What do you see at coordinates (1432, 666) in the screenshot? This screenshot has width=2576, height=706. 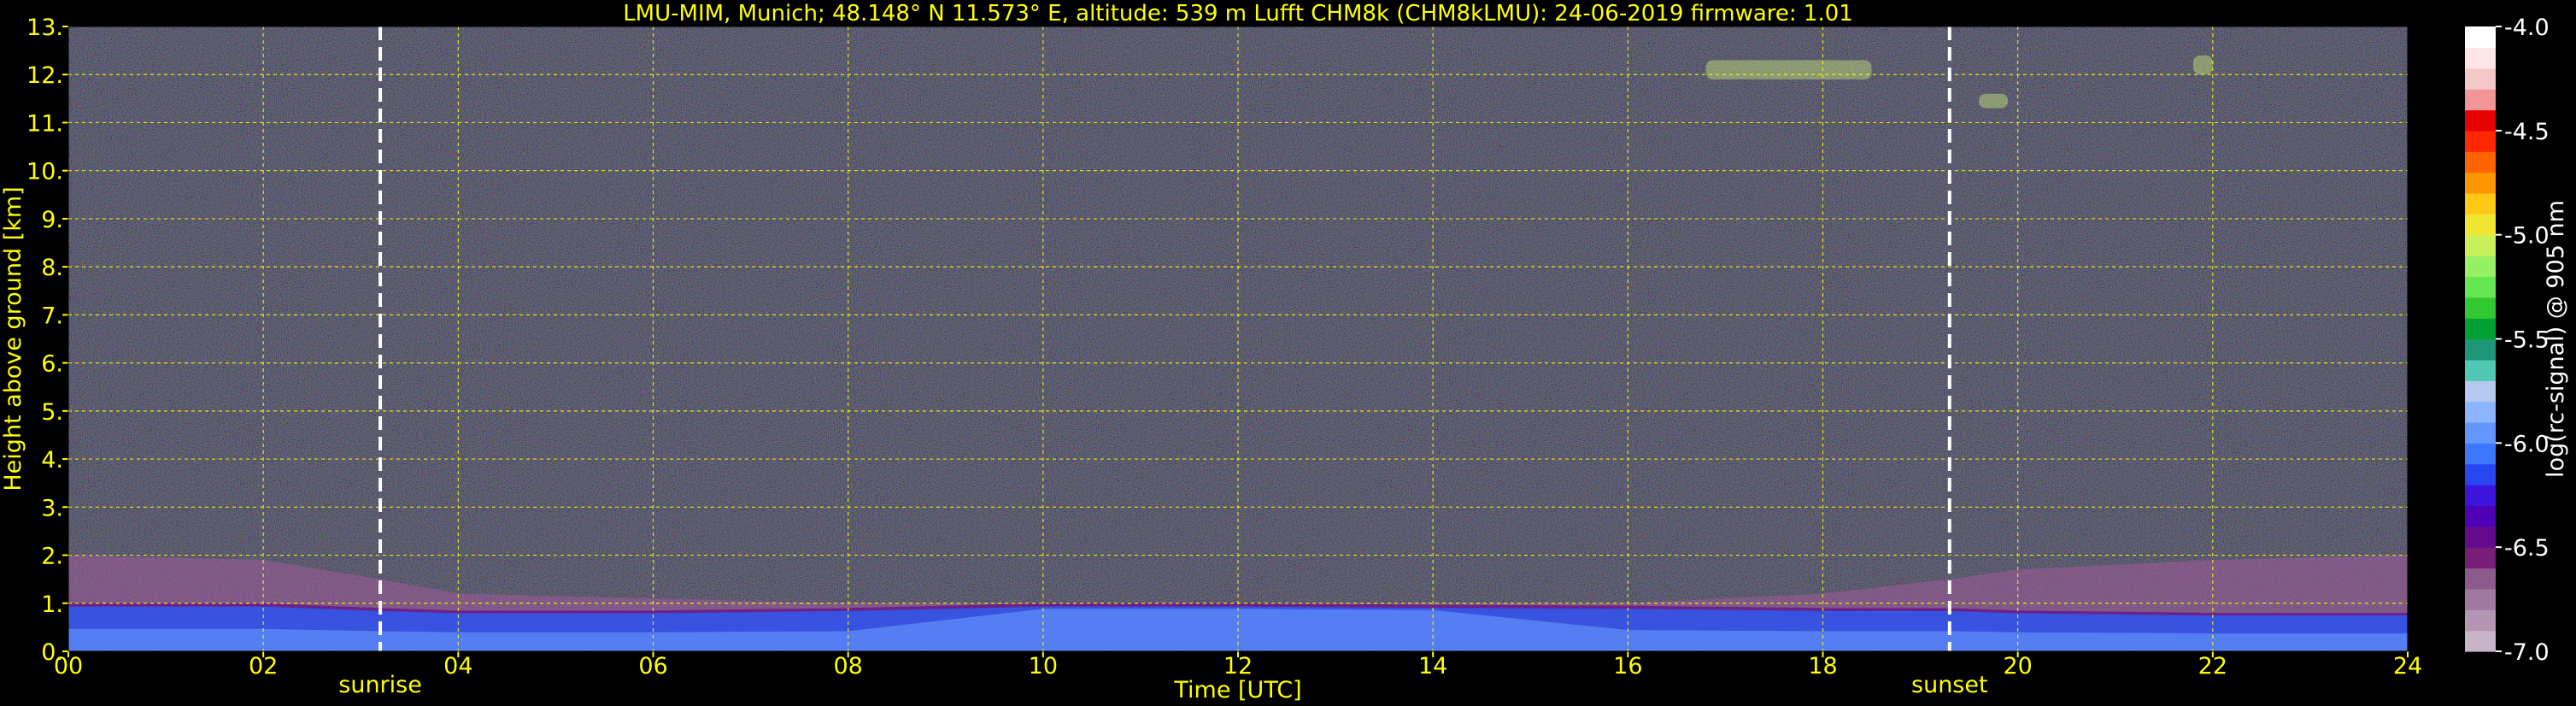 I see `x-tick-label: 14` at bounding box center [1432, 666].